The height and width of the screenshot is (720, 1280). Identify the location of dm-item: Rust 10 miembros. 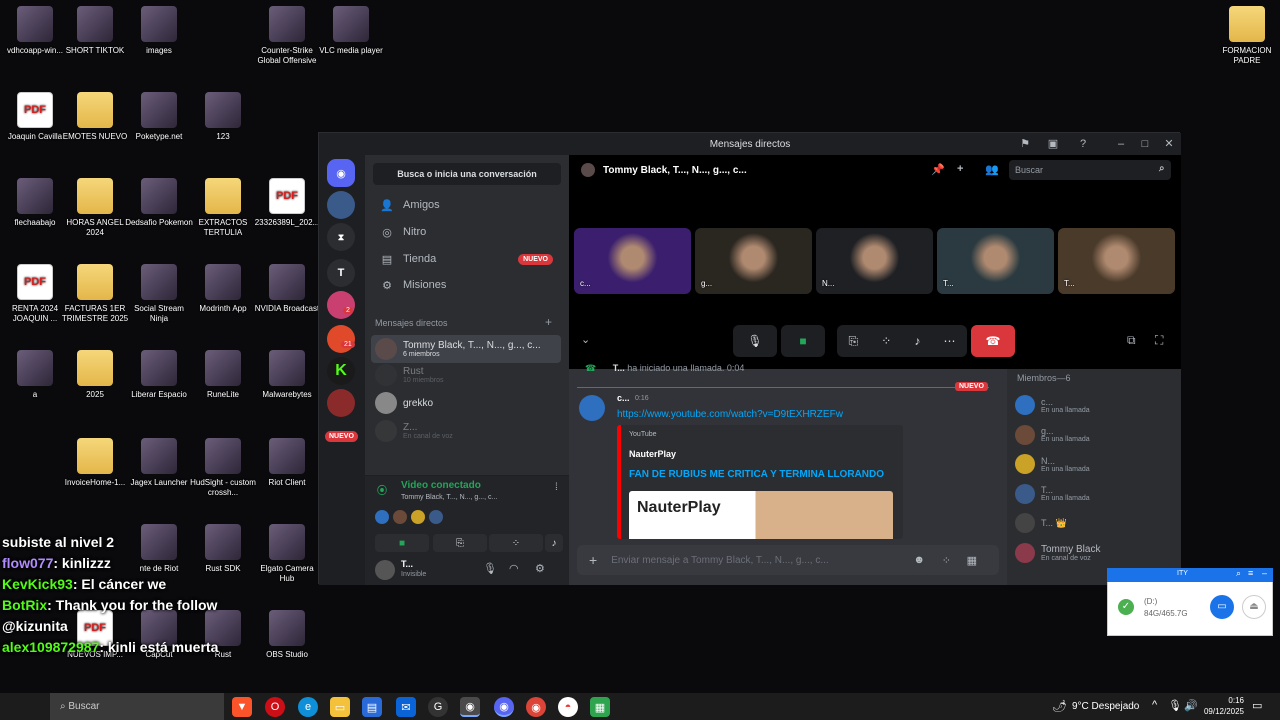
(466, 375).